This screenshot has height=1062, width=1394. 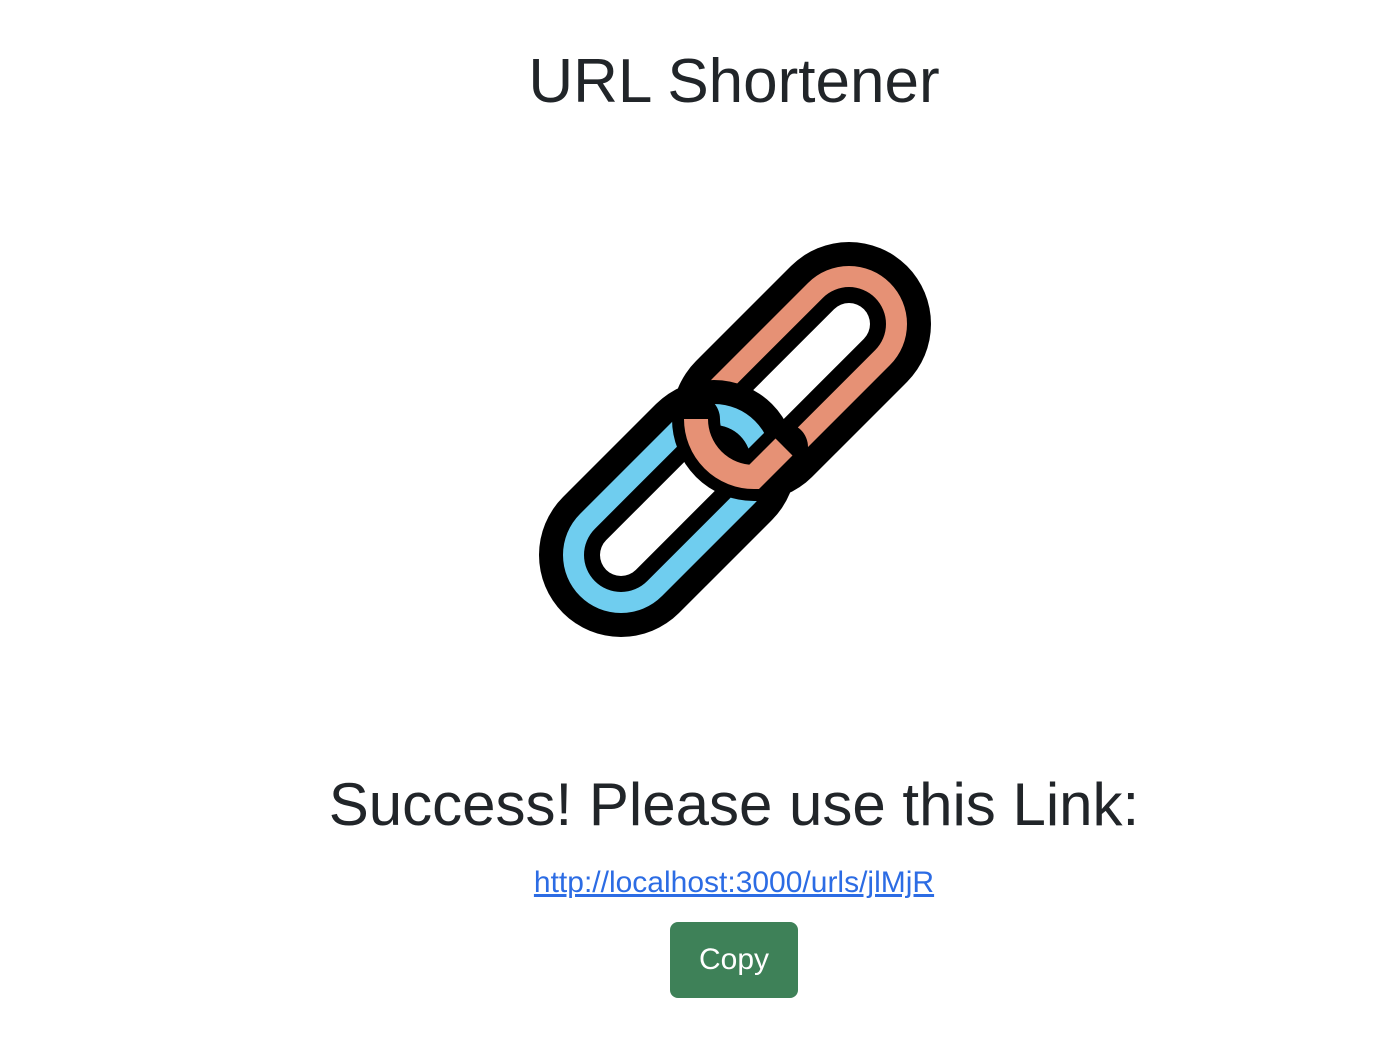 What do you see at coordinates (734, 960) in the screenshot?
I see `copy-button: Copy` at bounding box center [734, 960].